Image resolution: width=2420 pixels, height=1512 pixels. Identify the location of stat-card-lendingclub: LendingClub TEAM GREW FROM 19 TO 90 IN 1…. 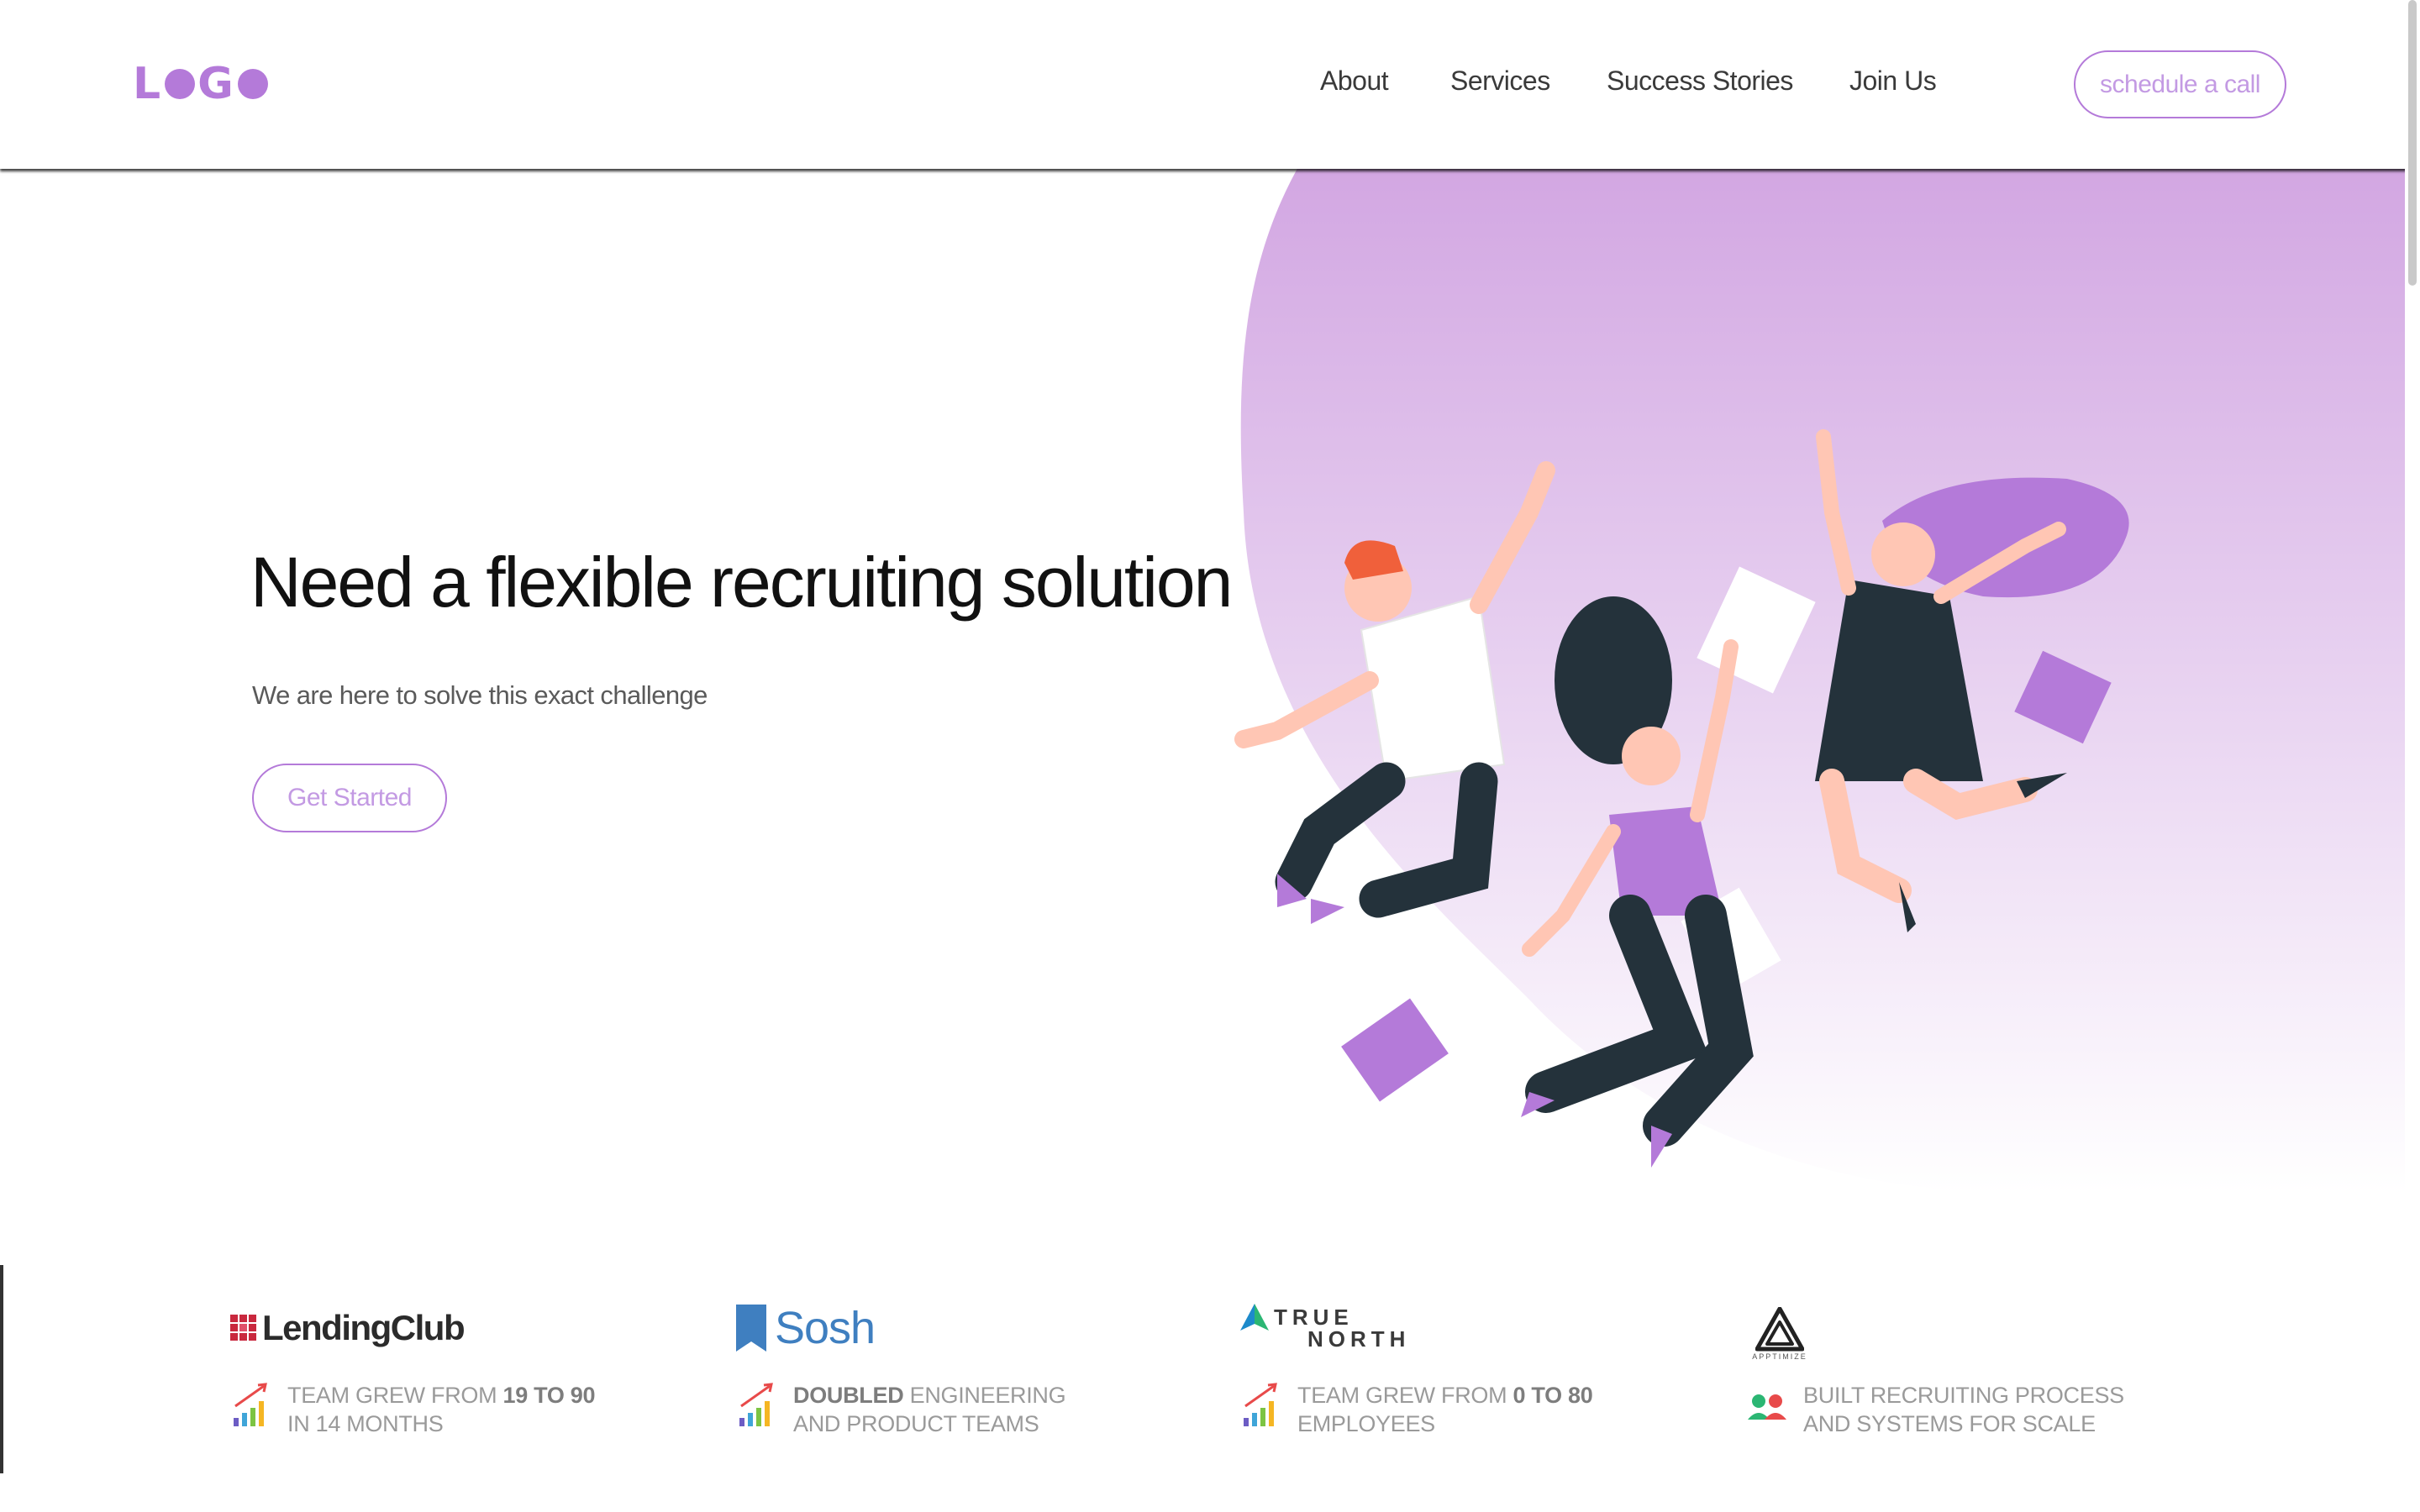
(465, 1369).